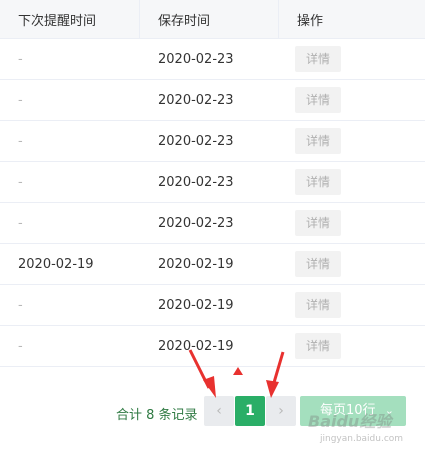  I want to click on table-header: 下次提醒时间 保存时间 操作, so click(212, 19).